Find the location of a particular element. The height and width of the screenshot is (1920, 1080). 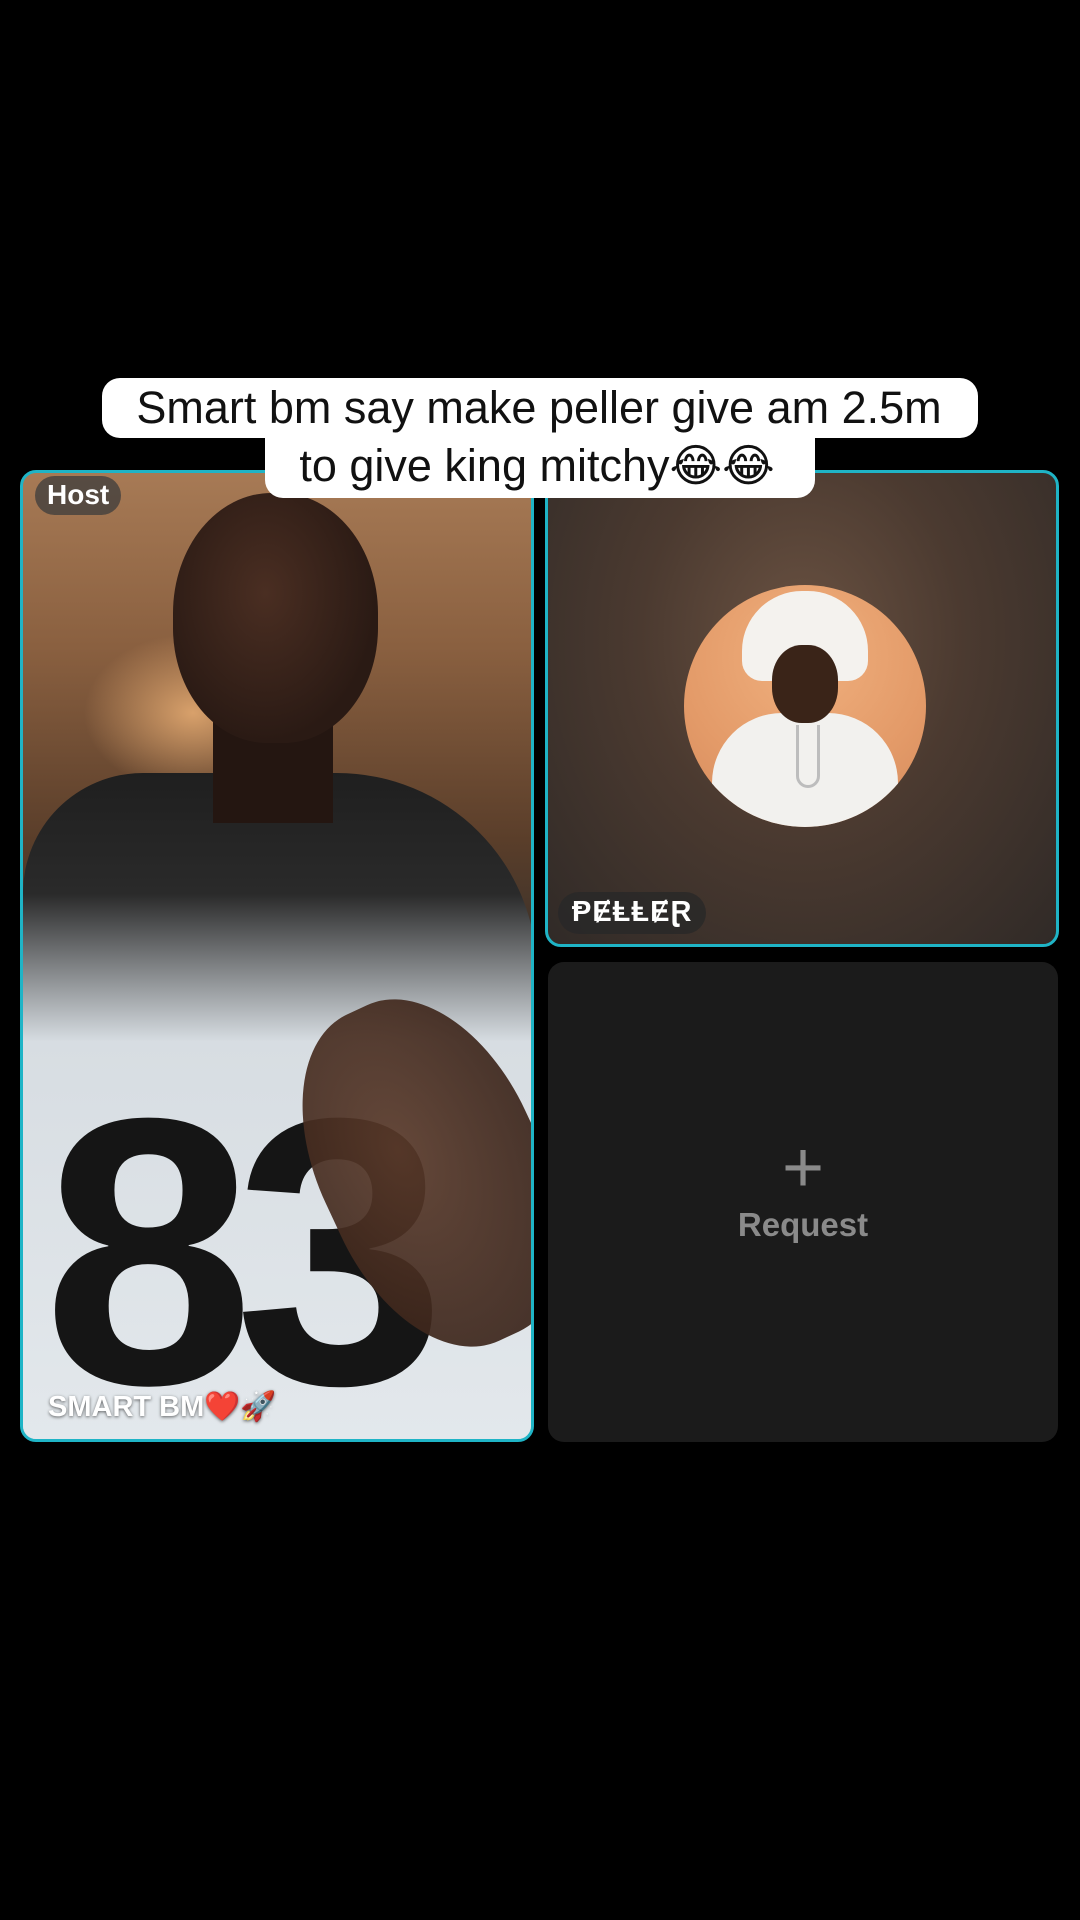

caption-line-1: Smart bm say make peller give am 2.5m is located at coordinates (540, 408).